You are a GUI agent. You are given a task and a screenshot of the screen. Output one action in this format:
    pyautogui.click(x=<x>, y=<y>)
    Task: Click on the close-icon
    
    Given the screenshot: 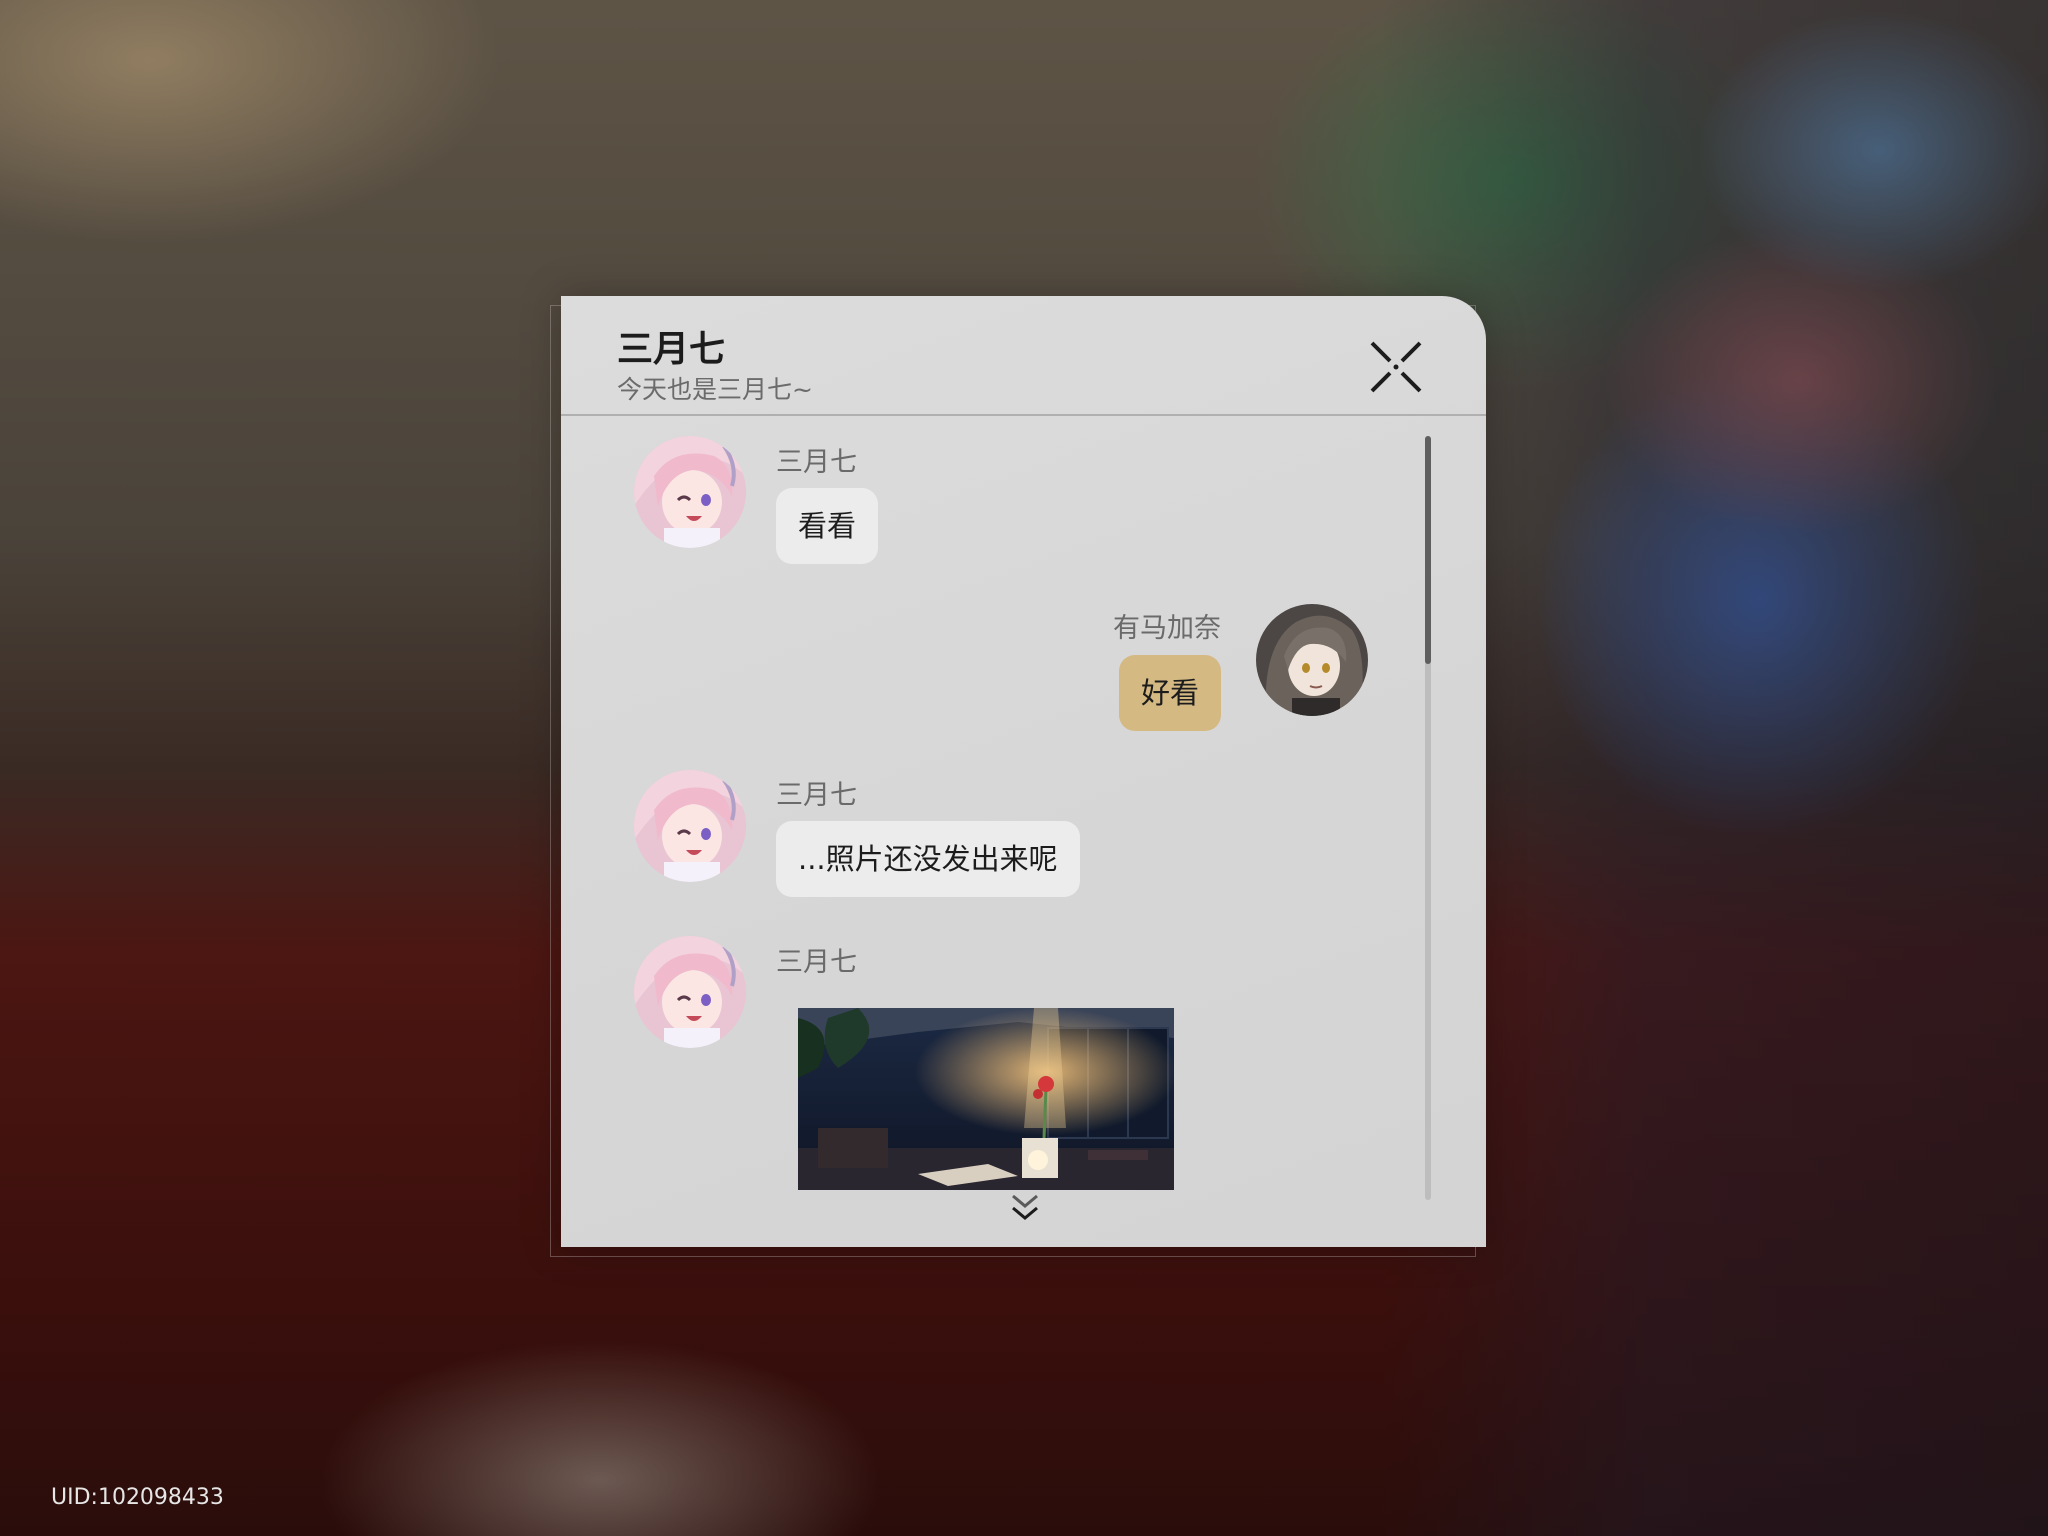 What is the action you would take?
    pyautogui.click(x=1396, y=367)
    